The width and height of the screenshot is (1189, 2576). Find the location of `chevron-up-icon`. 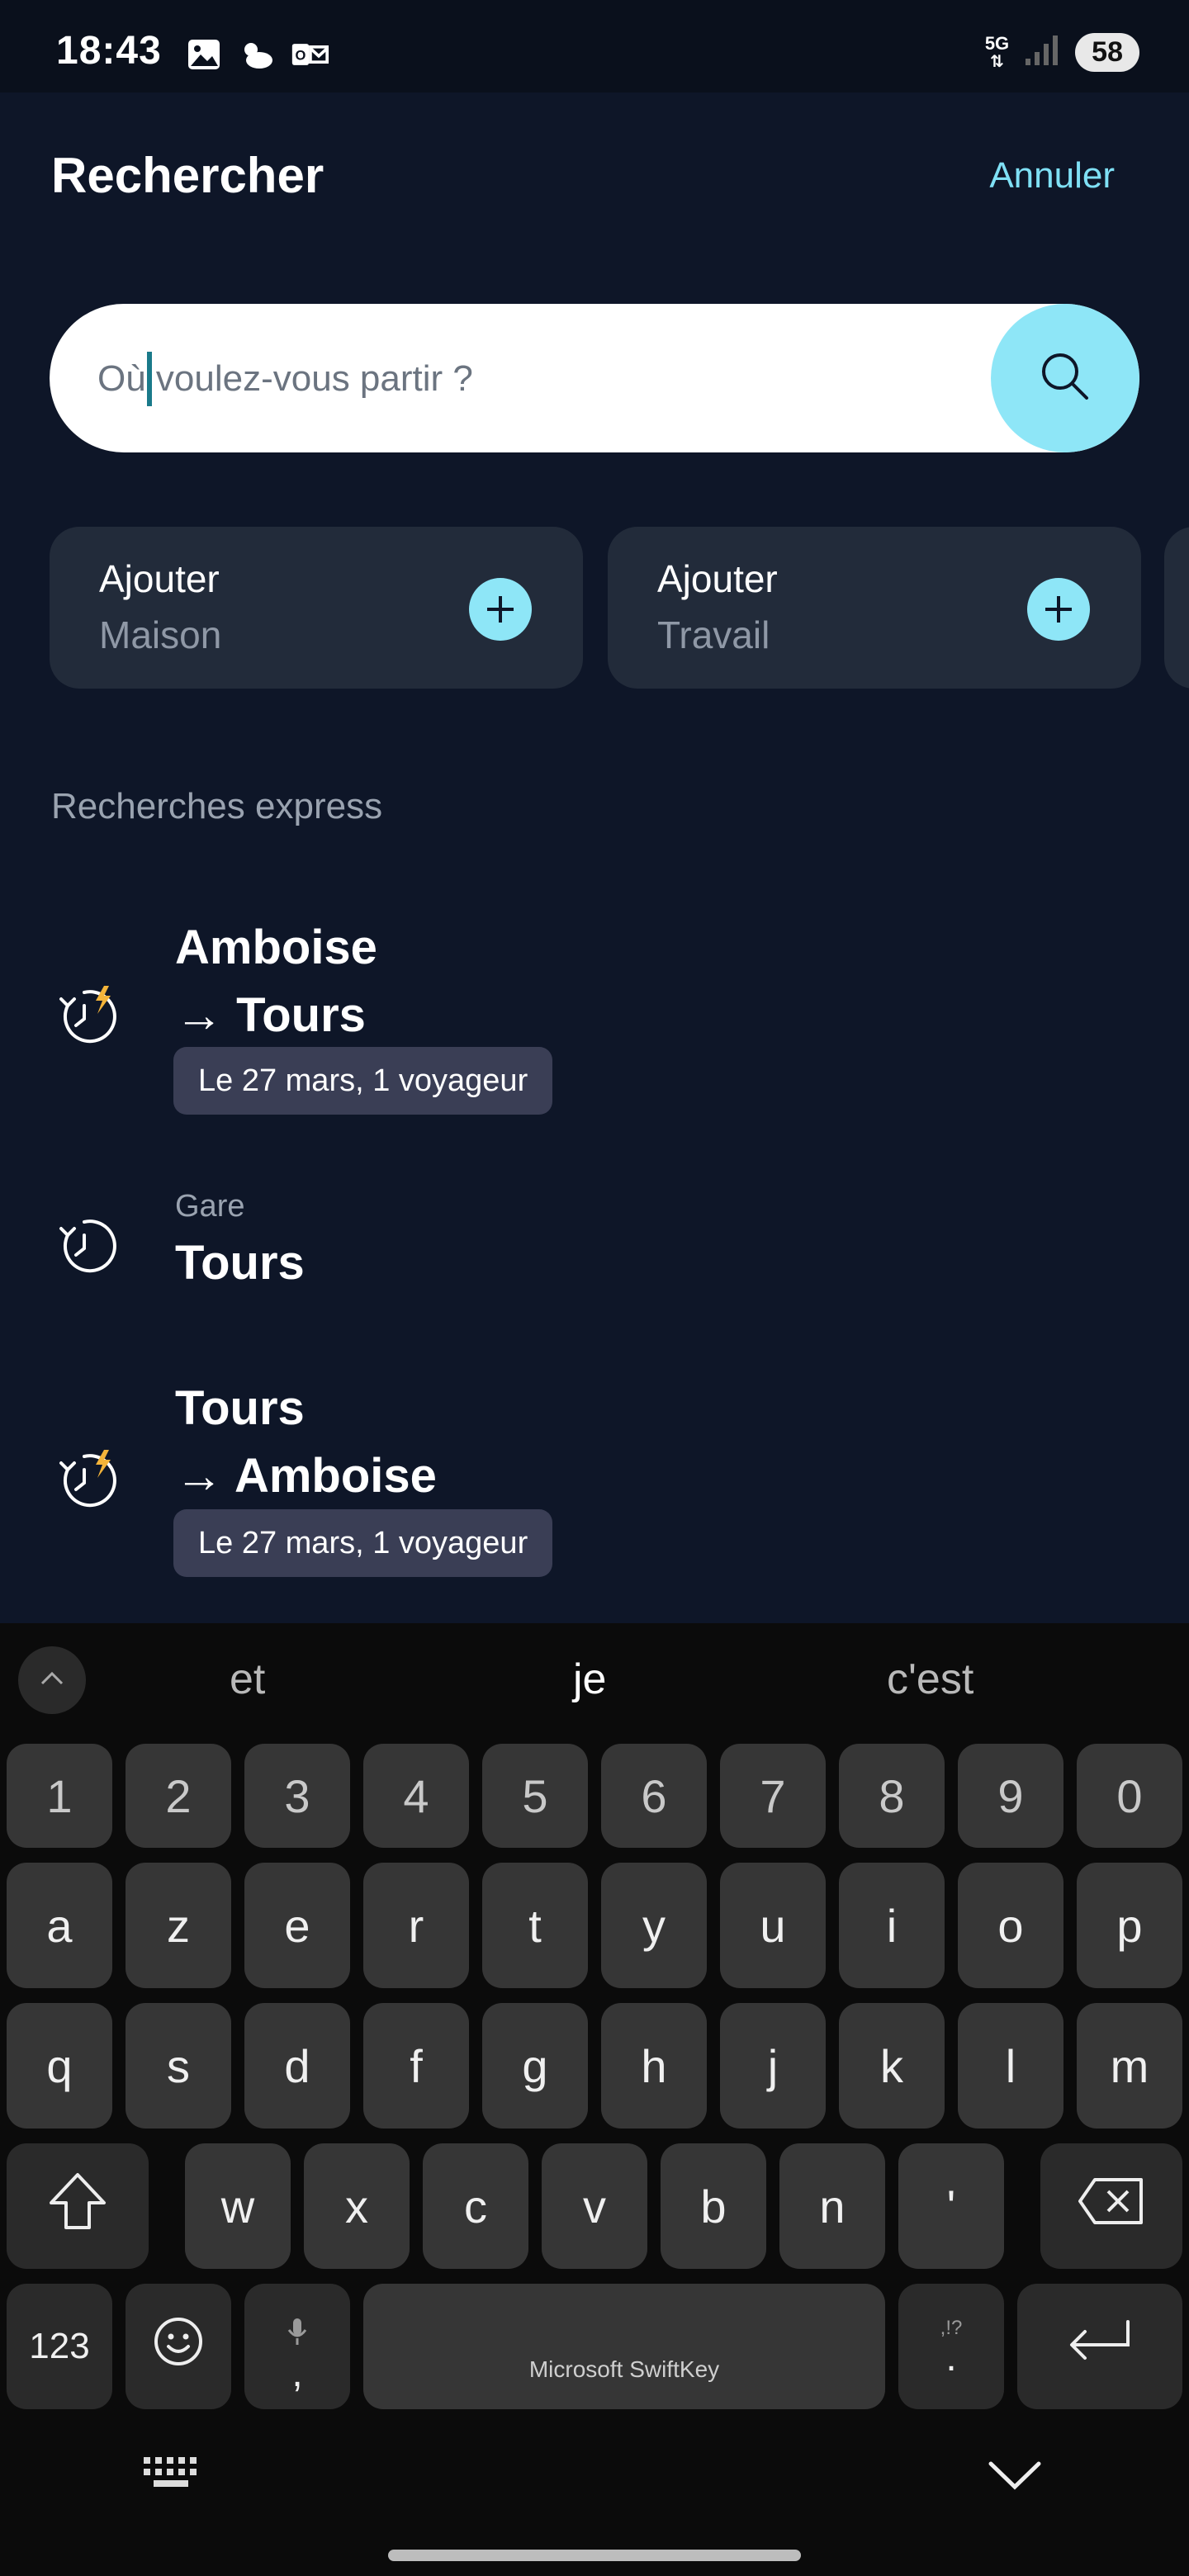

chevron-up-icon is located at coordinates (52, 1680).